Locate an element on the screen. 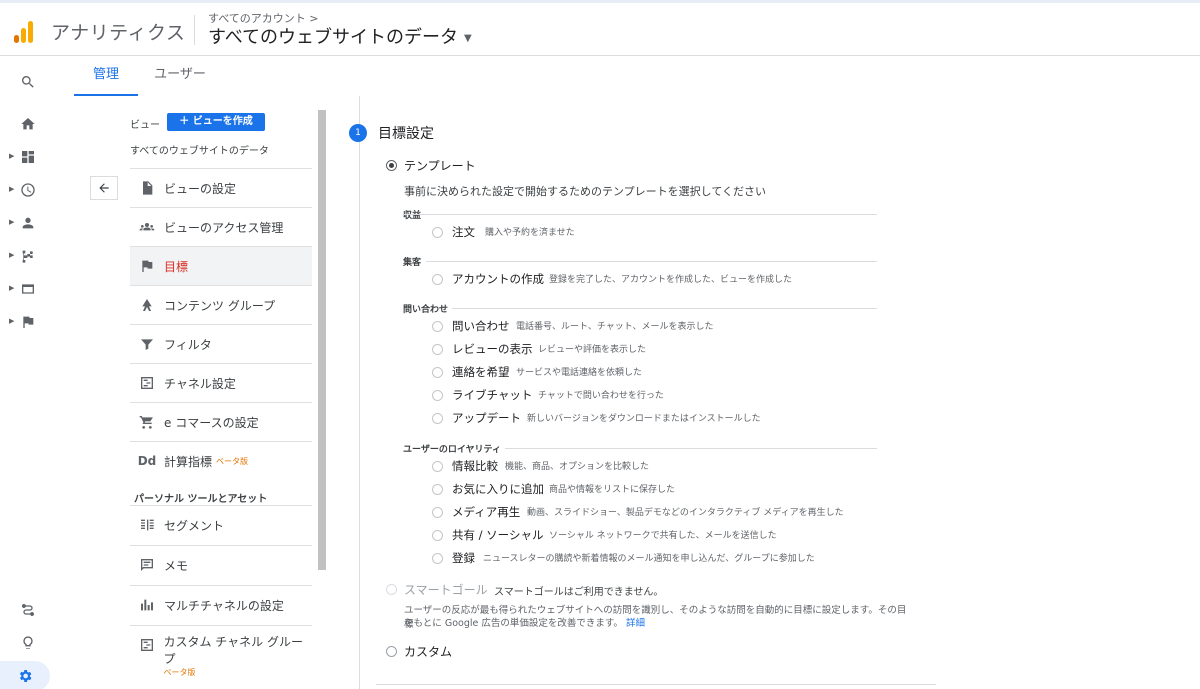  acquisition-nav: ▶ is located at coordinates (28, 256).